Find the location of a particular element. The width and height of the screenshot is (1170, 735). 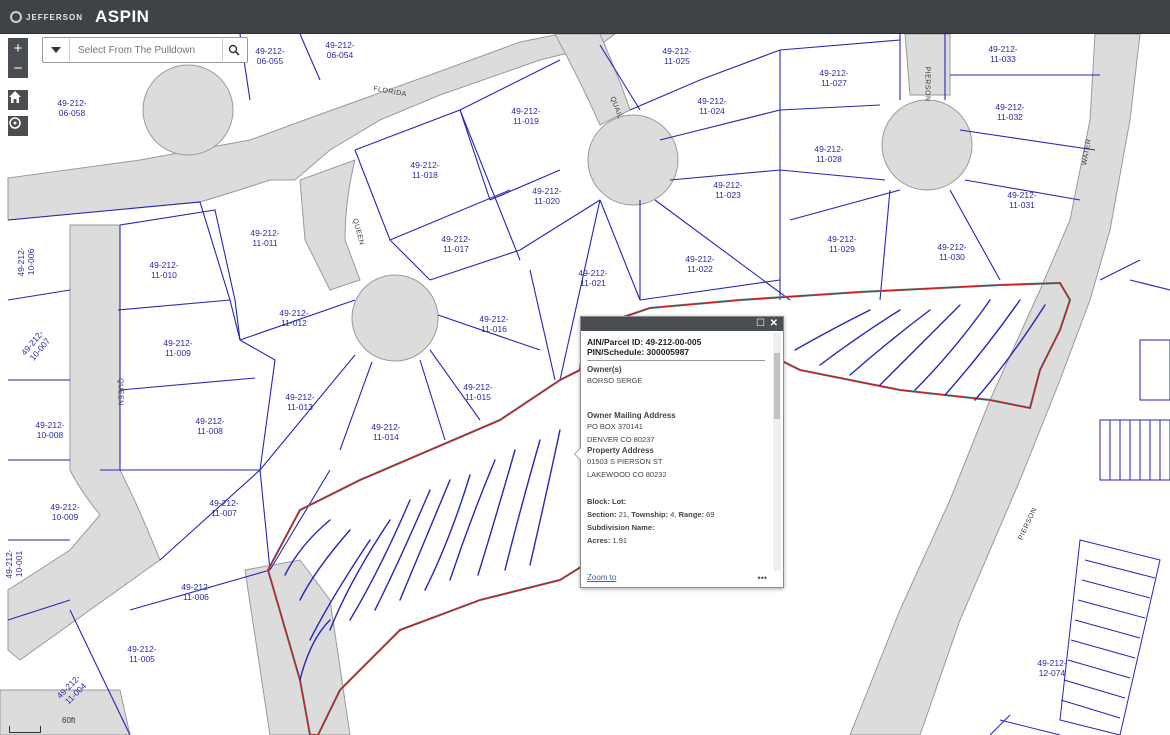

popup-header: ☐ ✕ is located at coordinates (682, 324).